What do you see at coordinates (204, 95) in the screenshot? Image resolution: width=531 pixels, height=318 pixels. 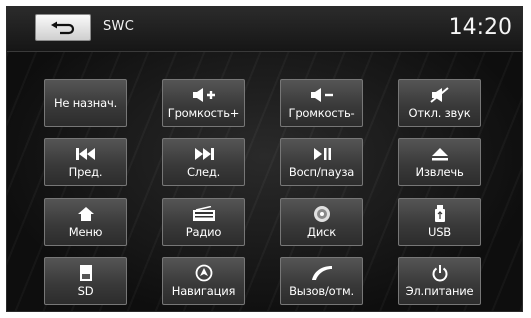 I see `volume-up-icon` at bounding box center [204, 95].